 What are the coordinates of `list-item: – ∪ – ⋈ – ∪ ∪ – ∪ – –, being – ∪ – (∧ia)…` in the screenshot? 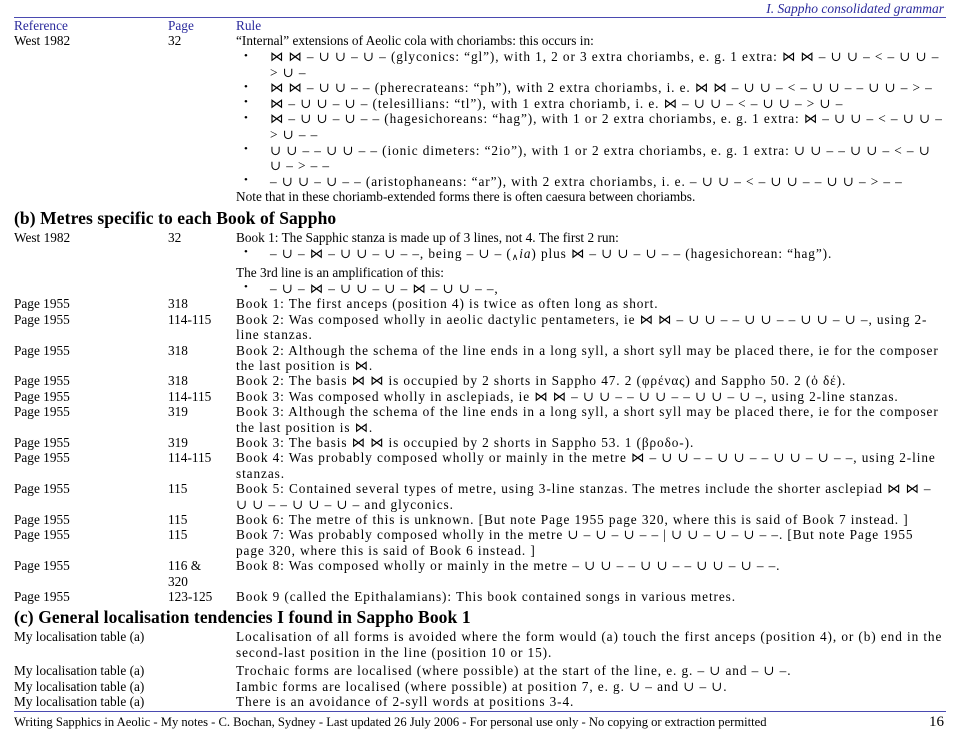 It's located at (591, 255).